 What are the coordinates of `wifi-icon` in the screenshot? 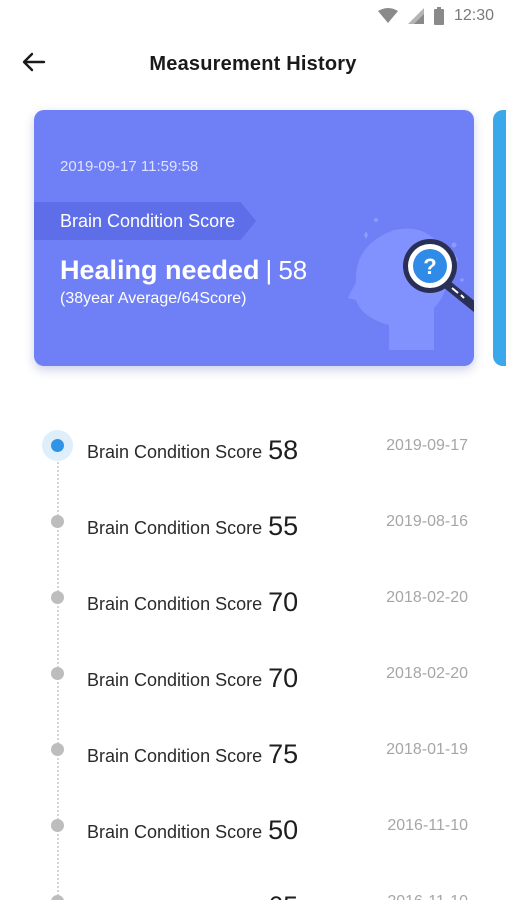 It's located at (387, 16).